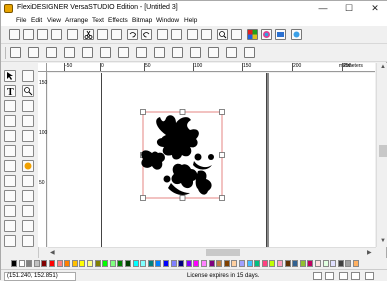 Image resolution: width=387 pixels, height=281 pixels. Describe the element at coordinates (10, 151) in the screenshot. I see `distort-tool-icon` at that location.